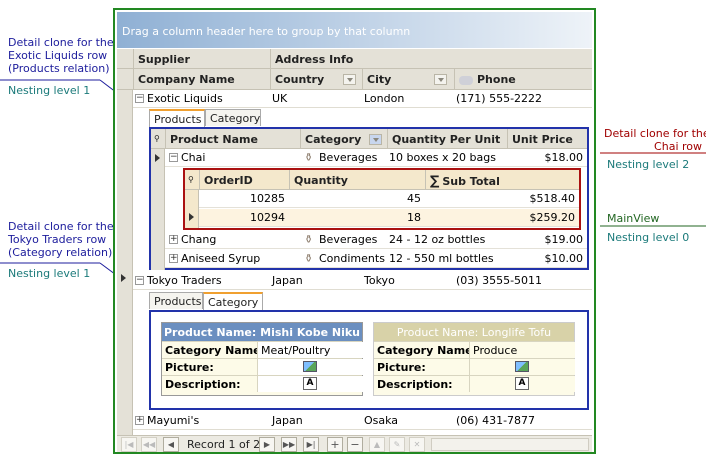  What do you see at coordinates (547, 138) in the screenshot?
I see `col-unit-price: Unit Price` at bounding box center [547, 138].